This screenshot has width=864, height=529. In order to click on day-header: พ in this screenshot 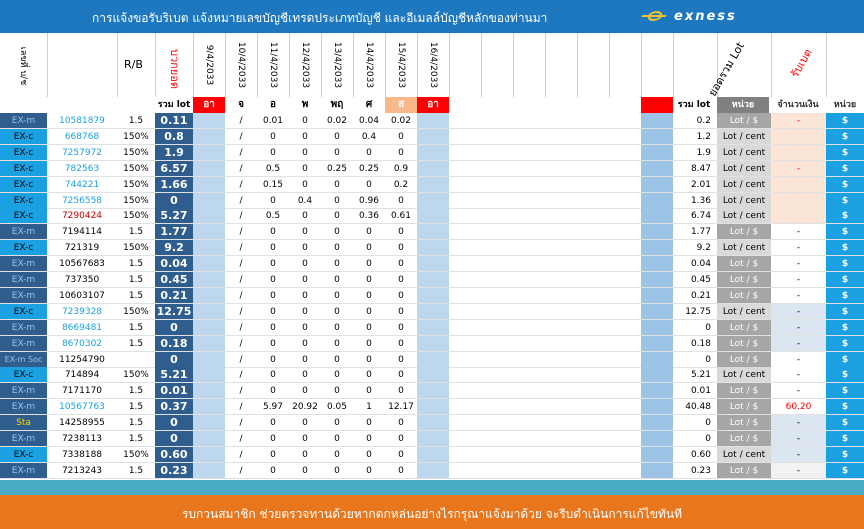, I will do `click(305, 104)`.